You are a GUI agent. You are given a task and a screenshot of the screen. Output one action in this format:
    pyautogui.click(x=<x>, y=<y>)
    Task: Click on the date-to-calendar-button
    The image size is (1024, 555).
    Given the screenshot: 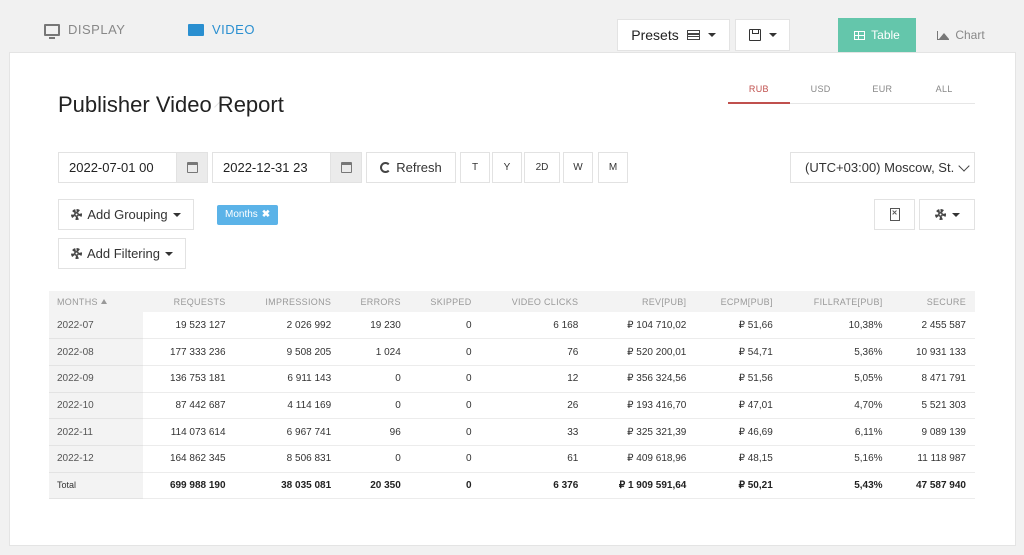 What is the action you would take?
    pyautogui.click(x=345, y=167)
    